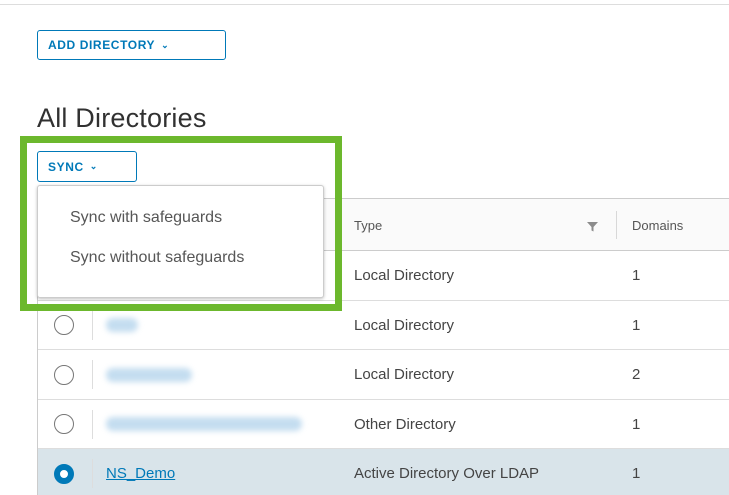  Describe the element at coordinates (405, 424) in the screenshot. I see `row-type: Other Directory` at that location.